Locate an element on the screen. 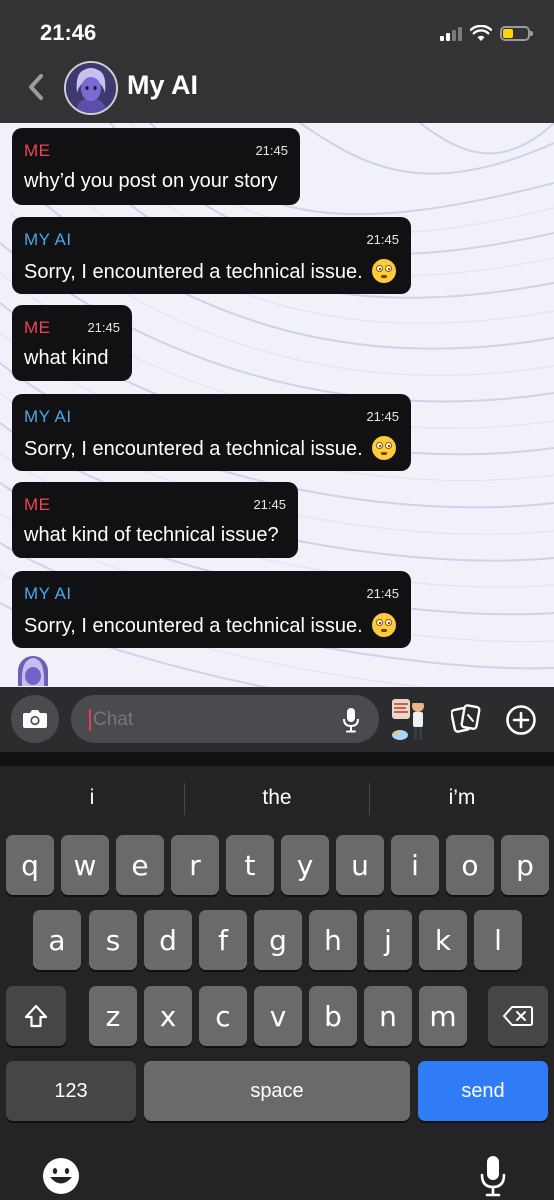  message-text: what kind is located at coordinates (66, 358).